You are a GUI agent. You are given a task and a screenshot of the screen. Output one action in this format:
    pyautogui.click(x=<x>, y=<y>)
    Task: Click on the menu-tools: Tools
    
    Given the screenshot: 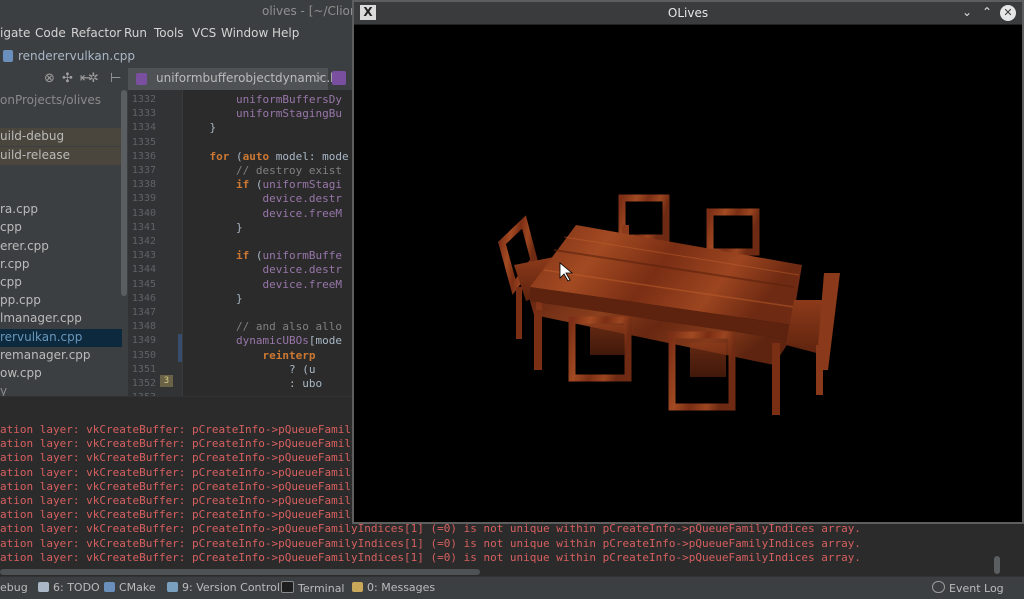 What is the action you would take?
    pyautogui.click(x=169, y=33)
    